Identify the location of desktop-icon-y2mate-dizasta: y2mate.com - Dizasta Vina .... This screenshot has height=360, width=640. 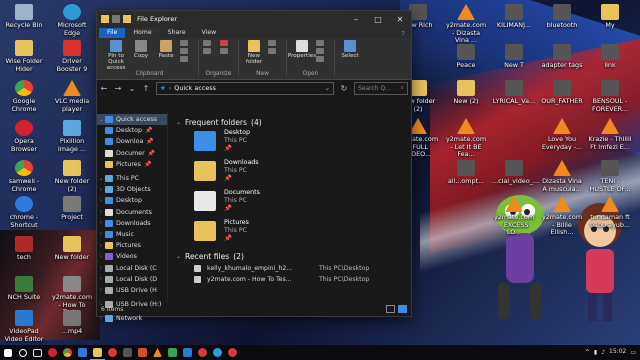
(466, 24).